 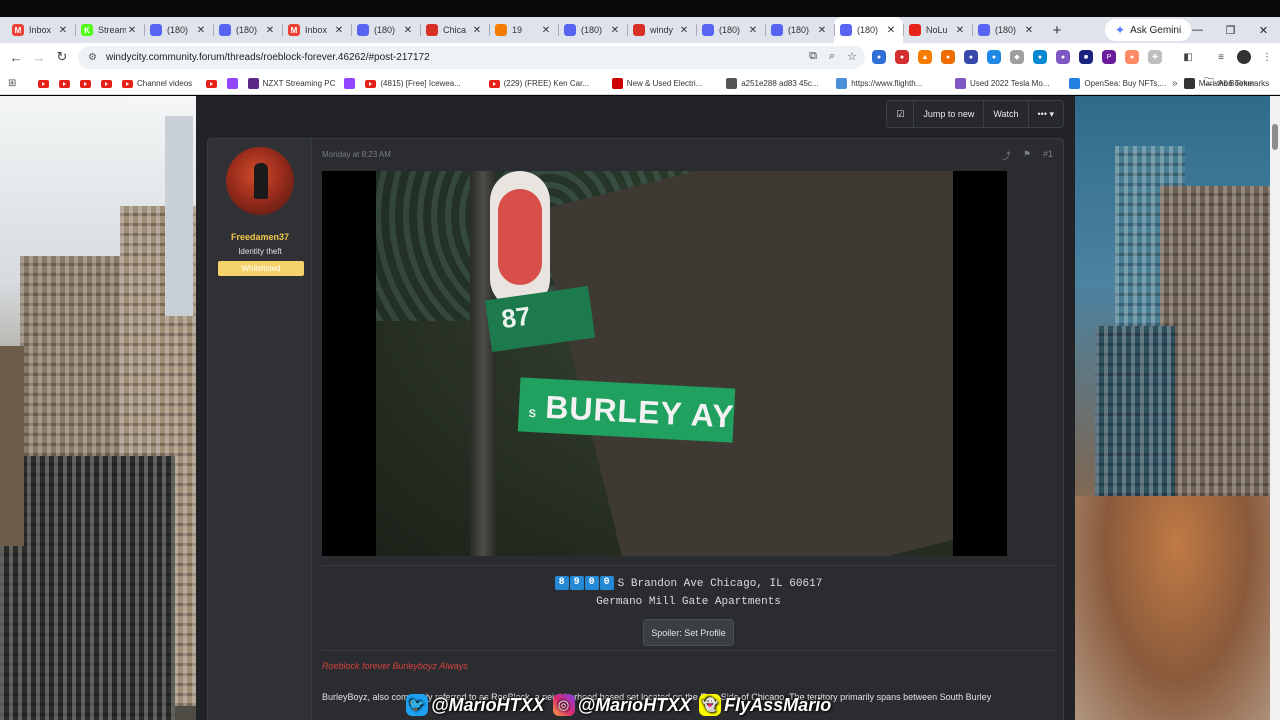 What do you see at coordinates (1236, 83) in the screenshot?
I see `all-bookmarks: 🗀 All Bookmarks` at bounding box center [1236, 83].